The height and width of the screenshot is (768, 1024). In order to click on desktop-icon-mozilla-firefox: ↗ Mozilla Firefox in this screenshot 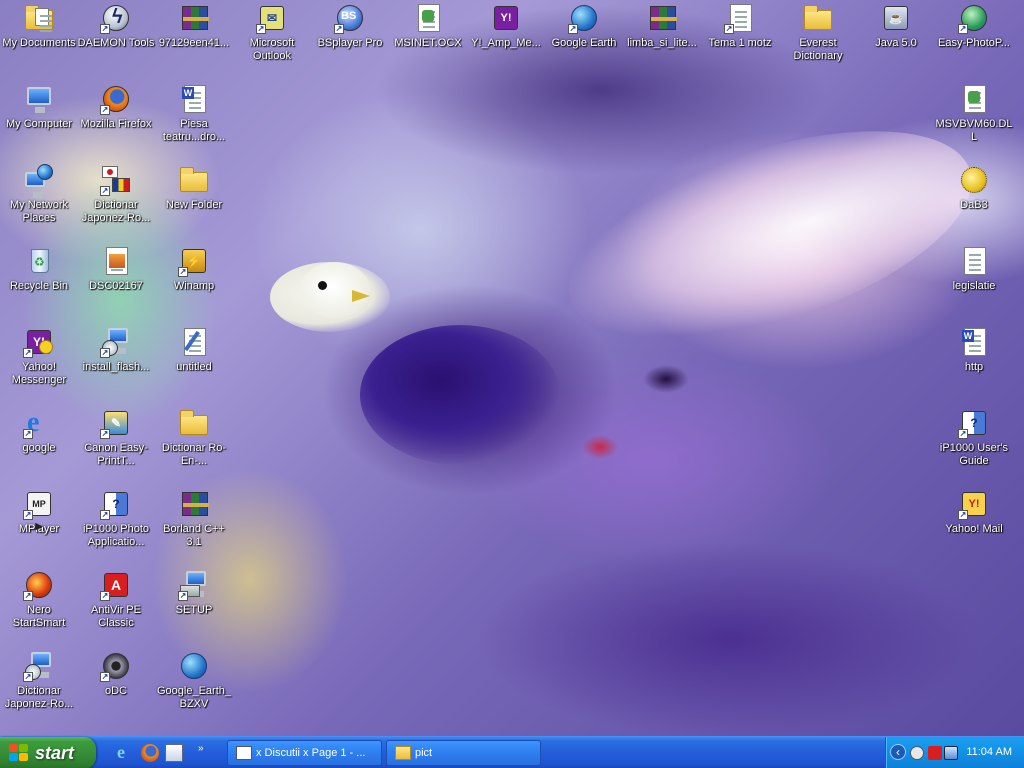, I will do `click(116, 107)`.